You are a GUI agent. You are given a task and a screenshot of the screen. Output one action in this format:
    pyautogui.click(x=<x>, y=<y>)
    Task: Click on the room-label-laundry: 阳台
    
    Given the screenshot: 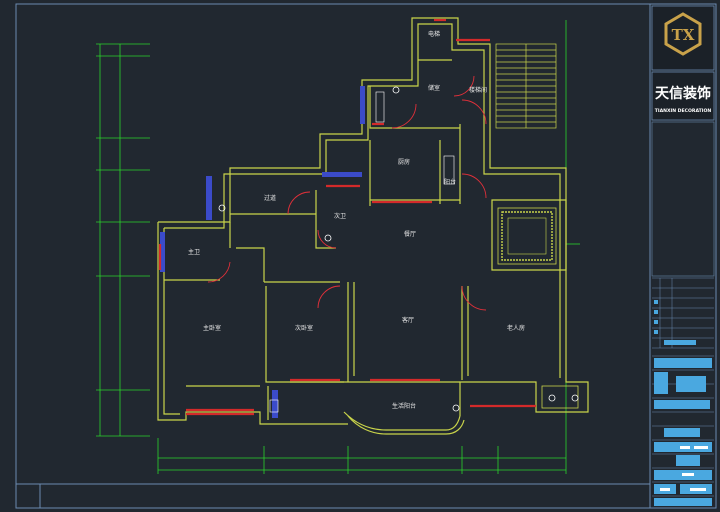 What is the action you would take?
    pyautogui.click(x=450, y=182)
    